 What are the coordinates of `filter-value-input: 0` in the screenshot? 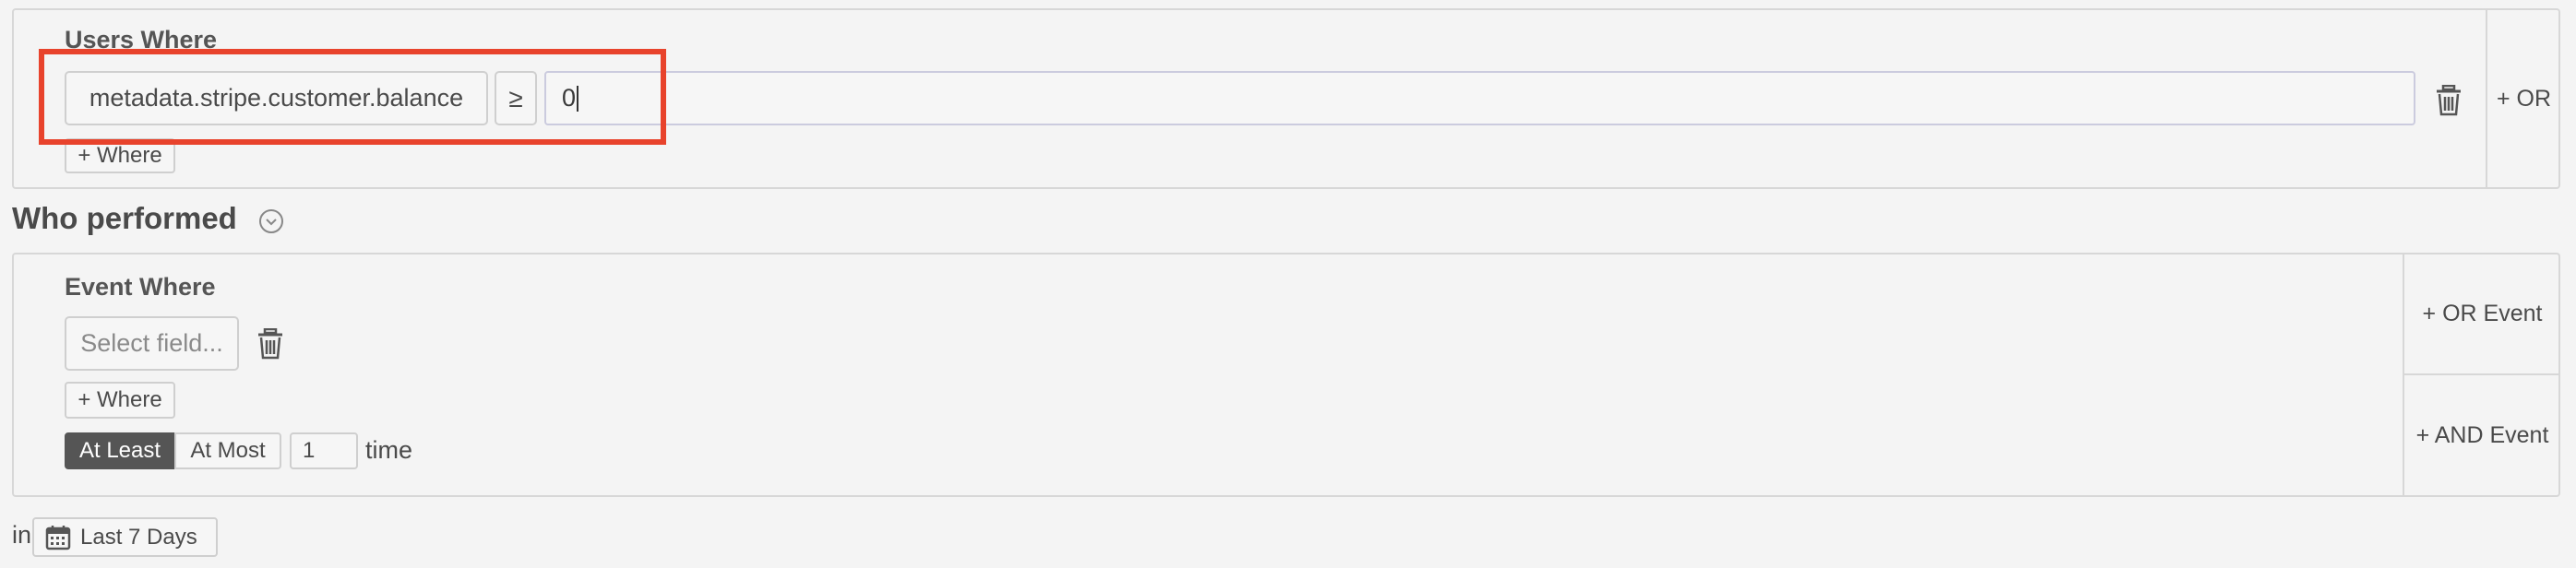 It's located at (1479, 98).